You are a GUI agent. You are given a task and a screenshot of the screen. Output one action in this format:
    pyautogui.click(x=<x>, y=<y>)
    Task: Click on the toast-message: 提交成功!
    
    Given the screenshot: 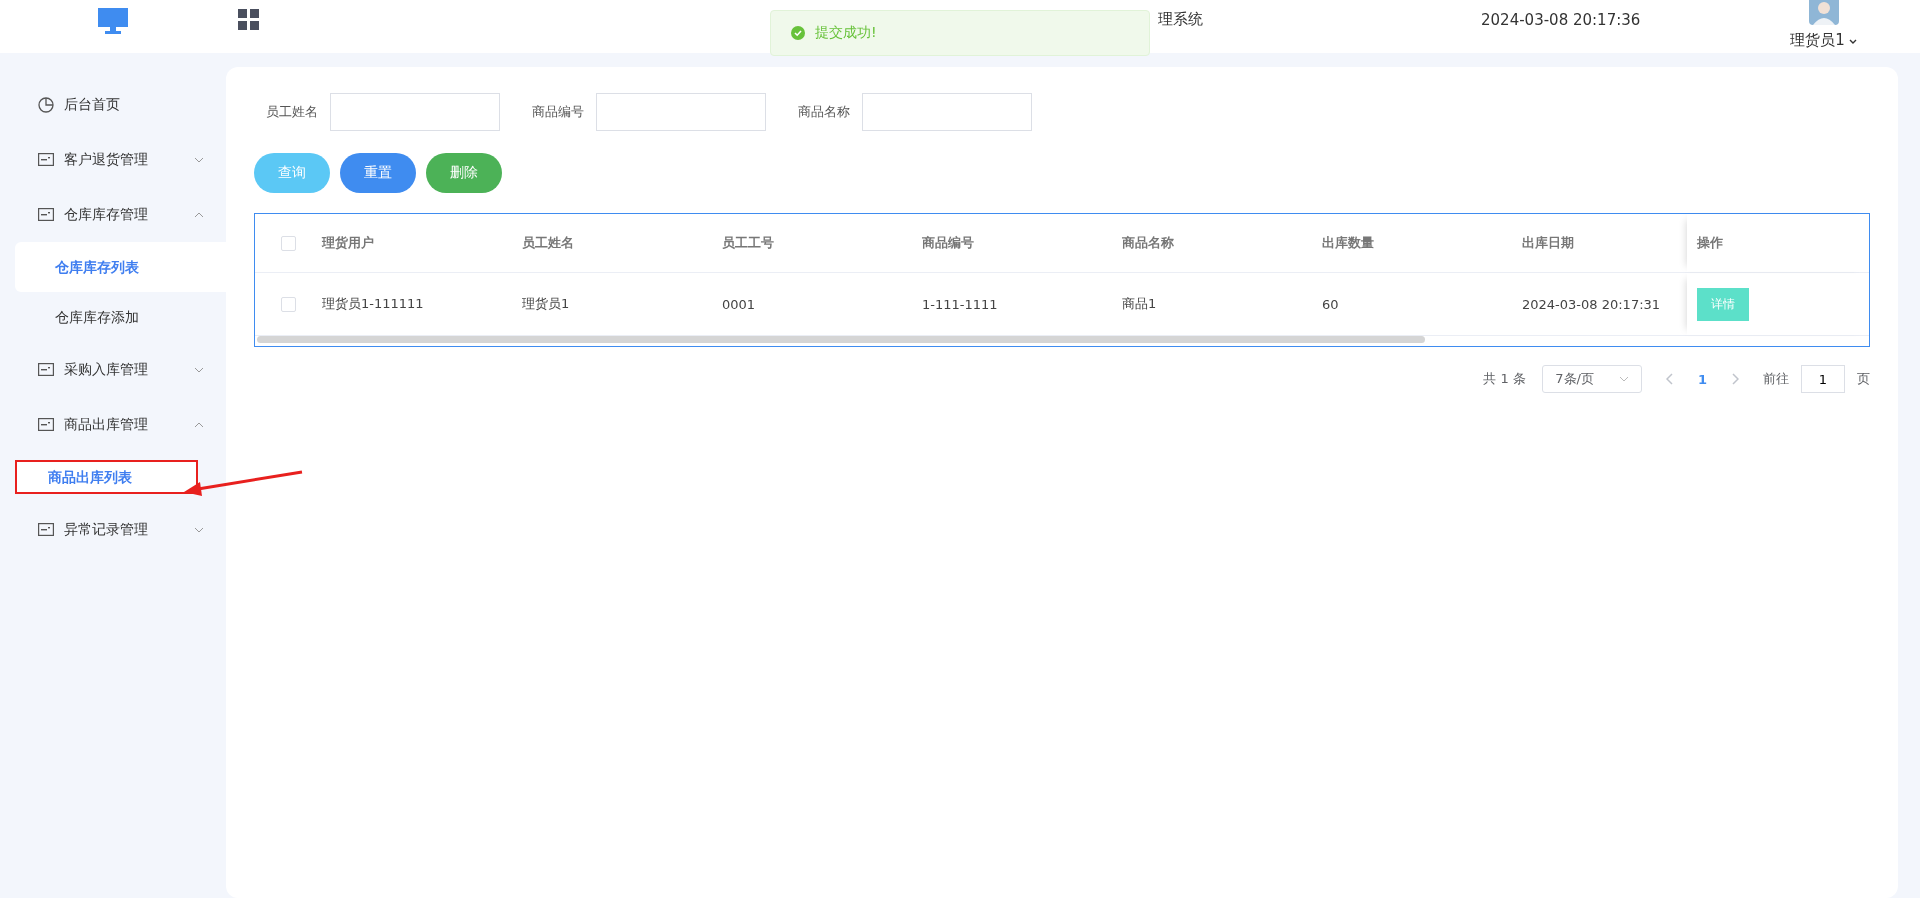 What is the action you would take?
    pyautogui.click(x=846, y=33)
    